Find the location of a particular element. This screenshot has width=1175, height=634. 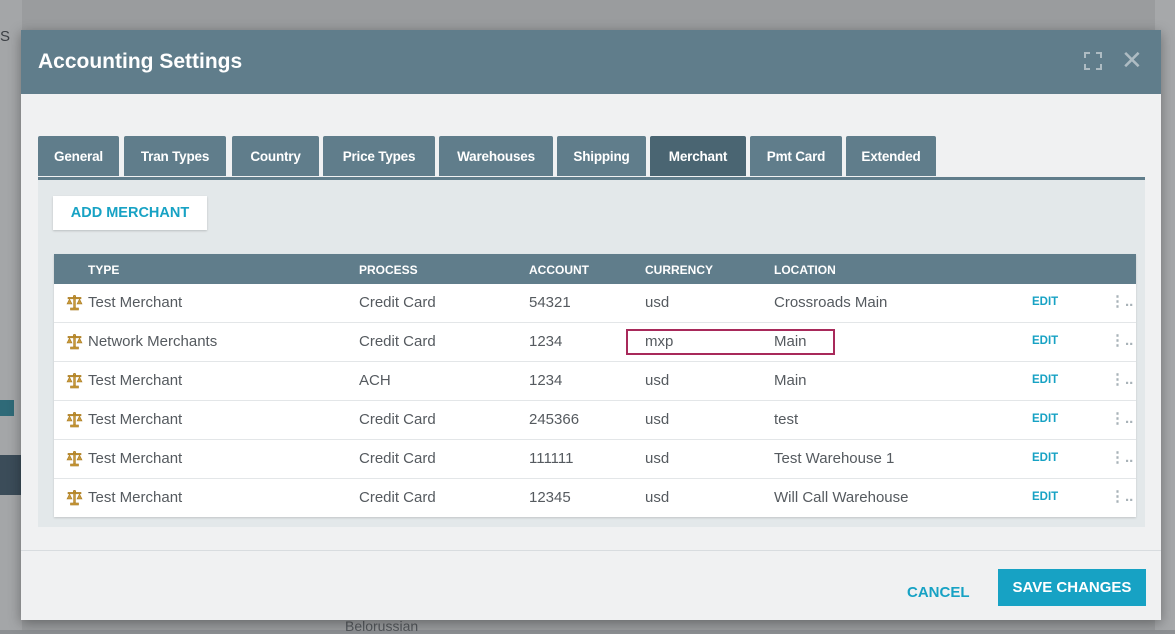

cell-location: Crossroads Main is located at coordinates (831, 302).